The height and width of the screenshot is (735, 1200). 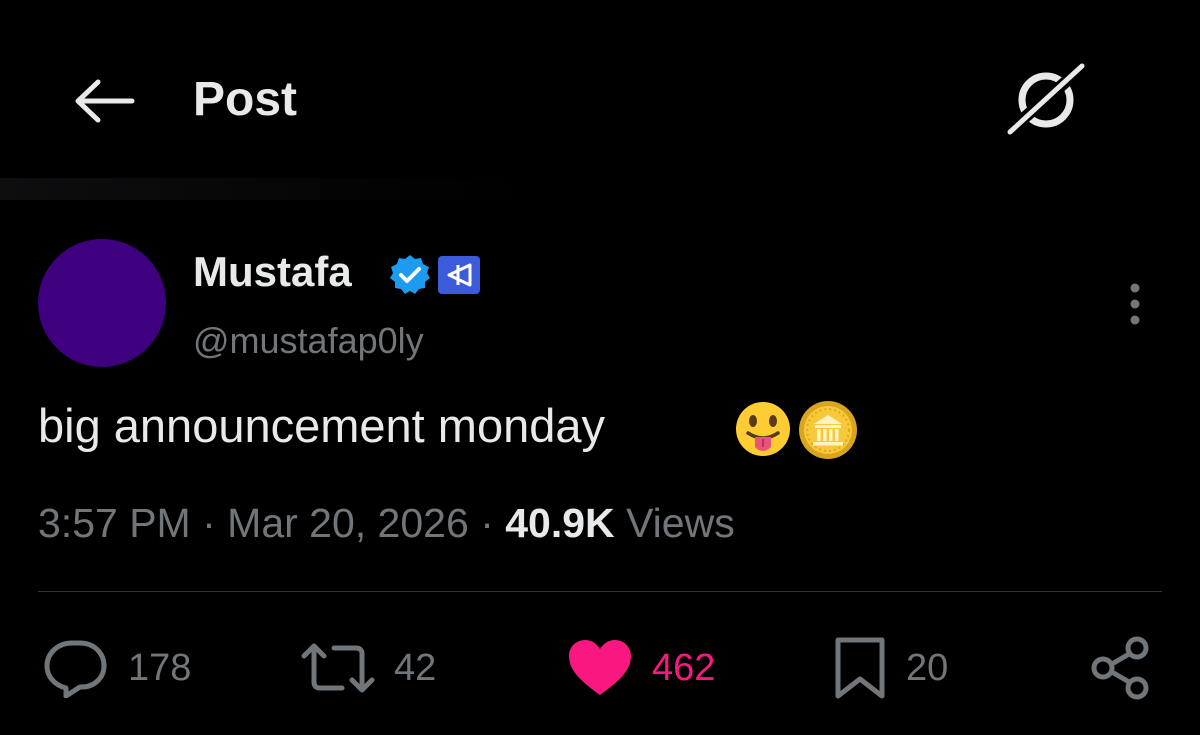 What do you see at coordinates (348, 523) in the screenshot?
I see `post-date: Mar 20, 2026` at bounding box center [348, 523].